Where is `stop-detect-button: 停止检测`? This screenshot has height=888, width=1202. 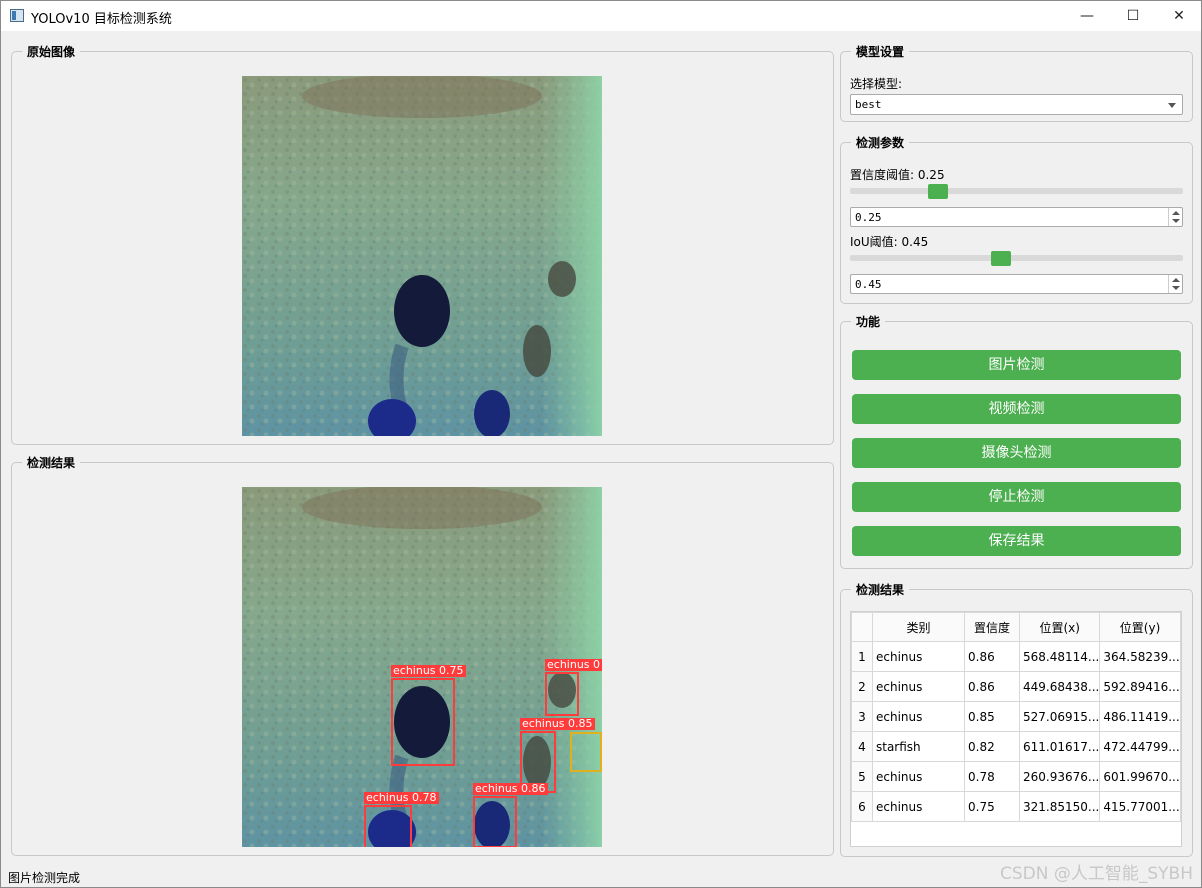 stop-detect-button: 停止检测 is located at coordinates (1016, 497).